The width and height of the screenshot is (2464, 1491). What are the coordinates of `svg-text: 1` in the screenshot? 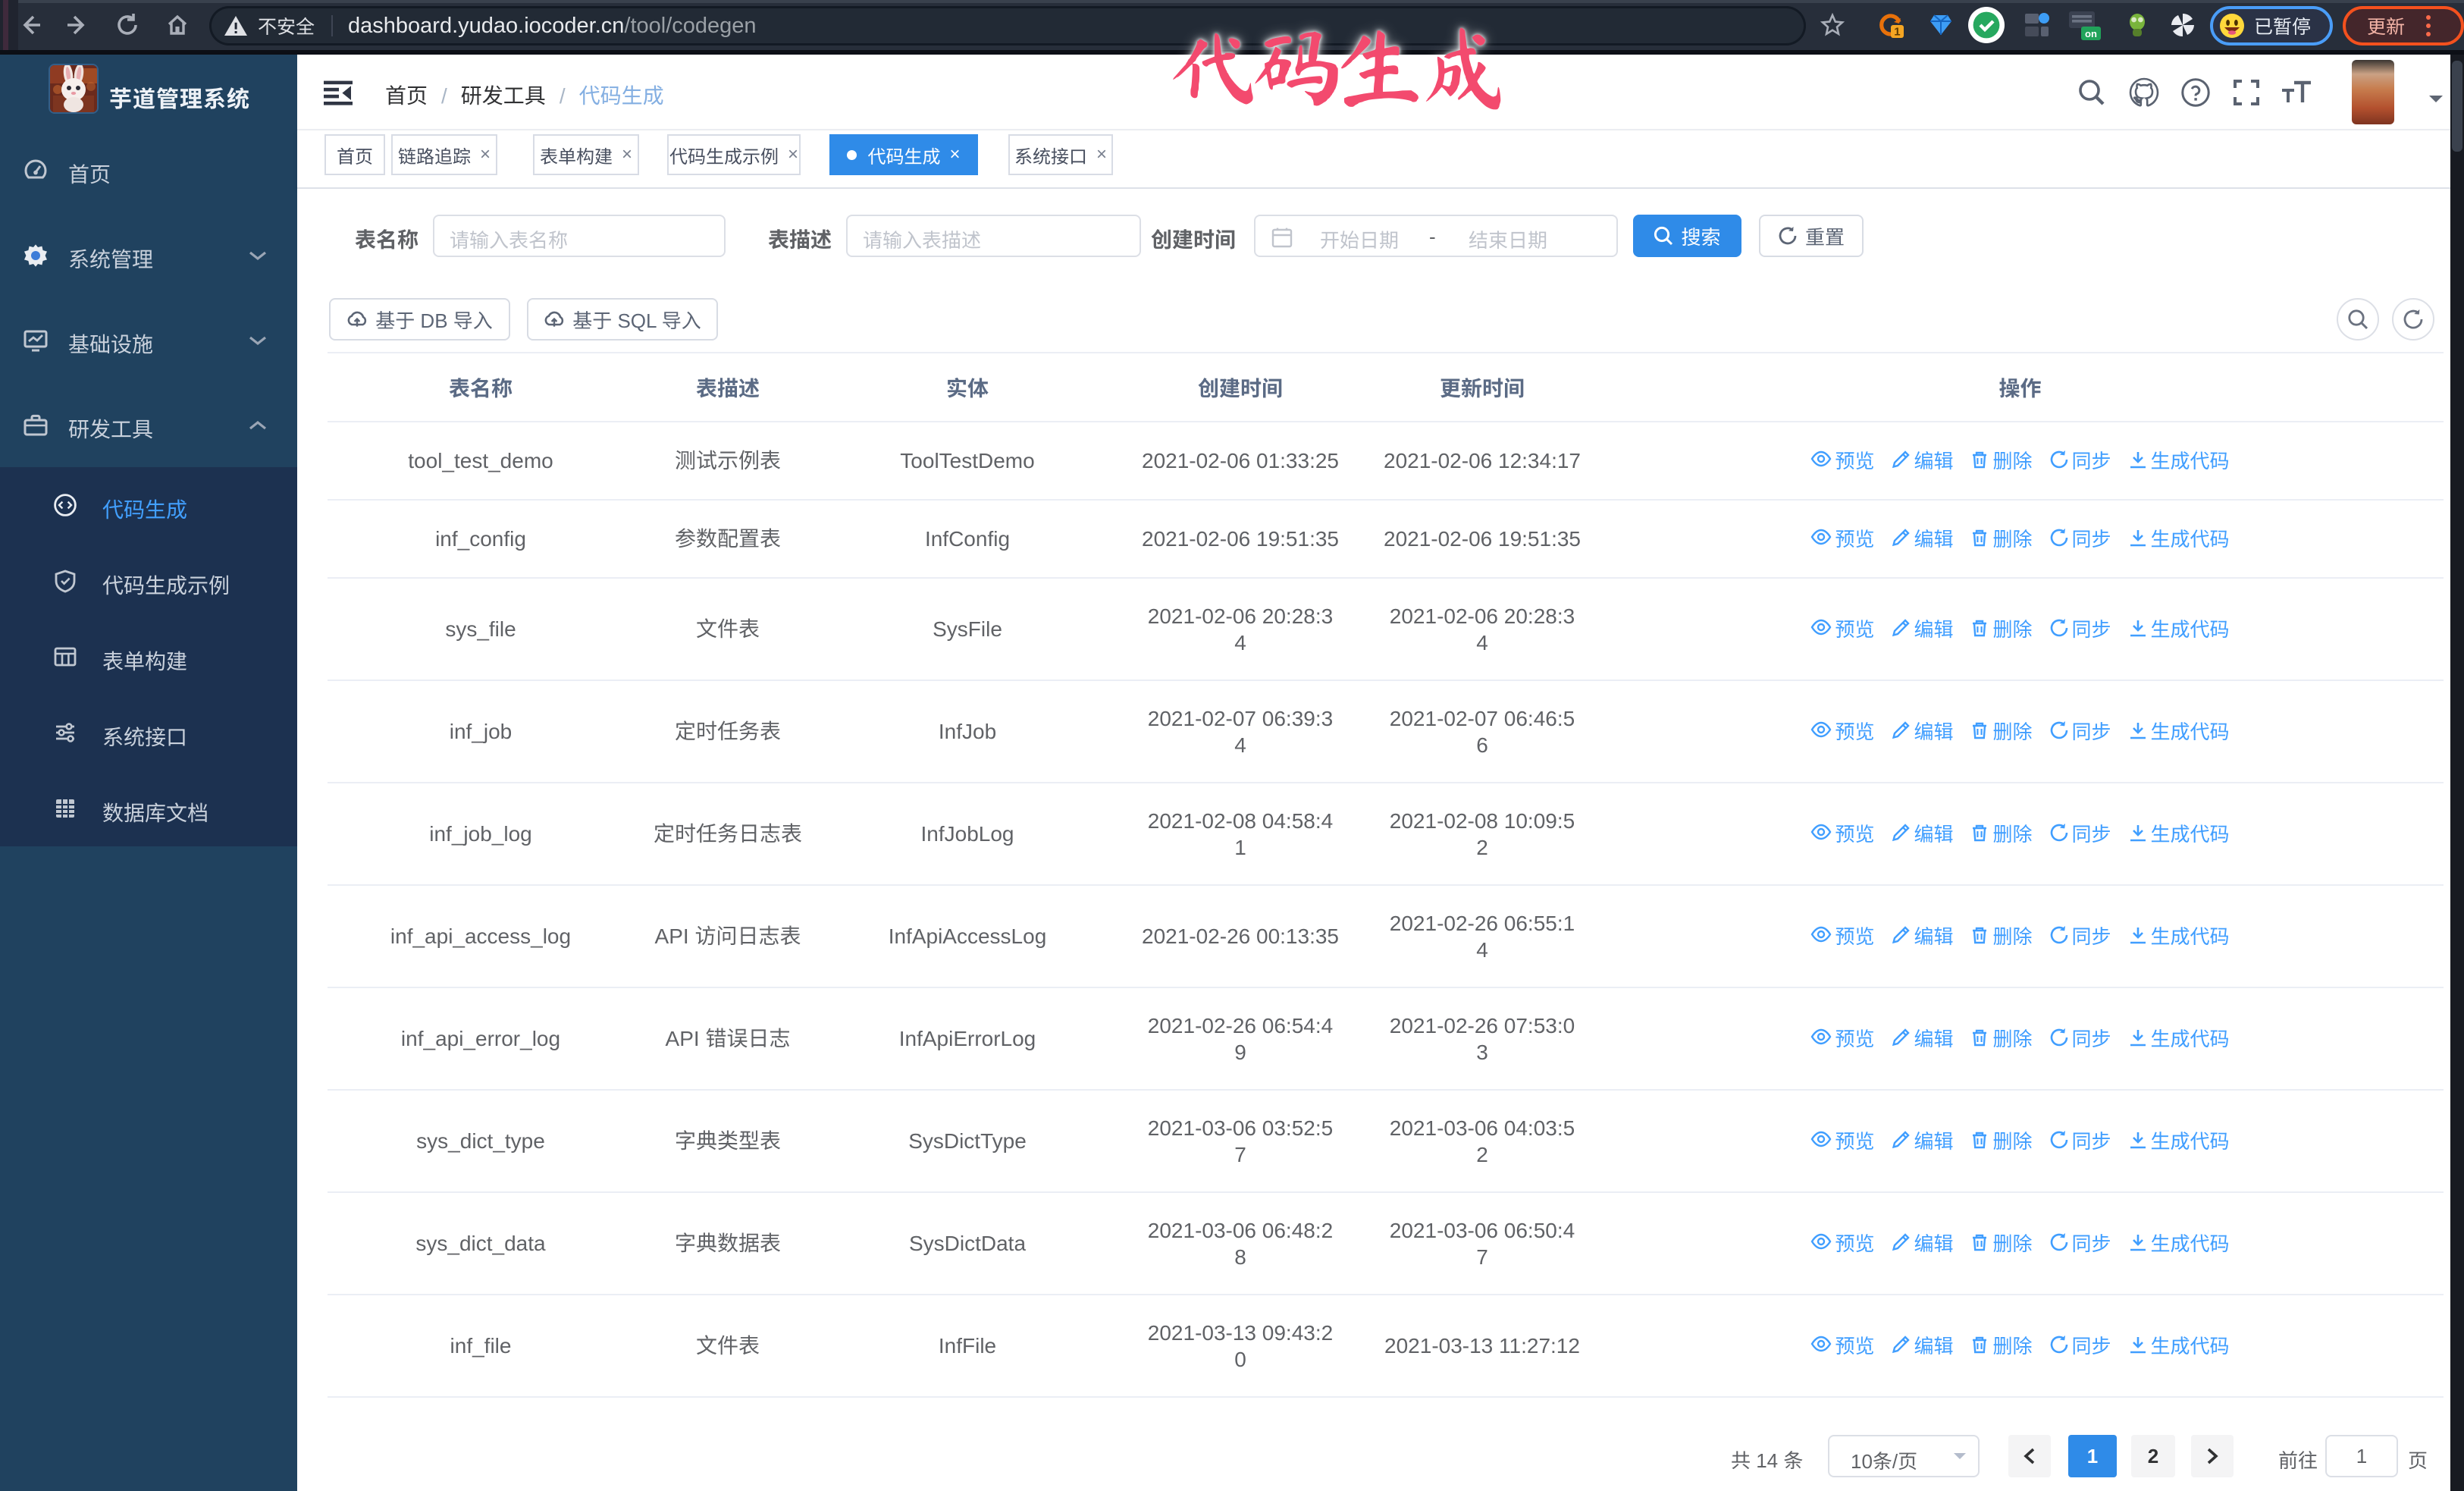 It's located at (1897, 32).